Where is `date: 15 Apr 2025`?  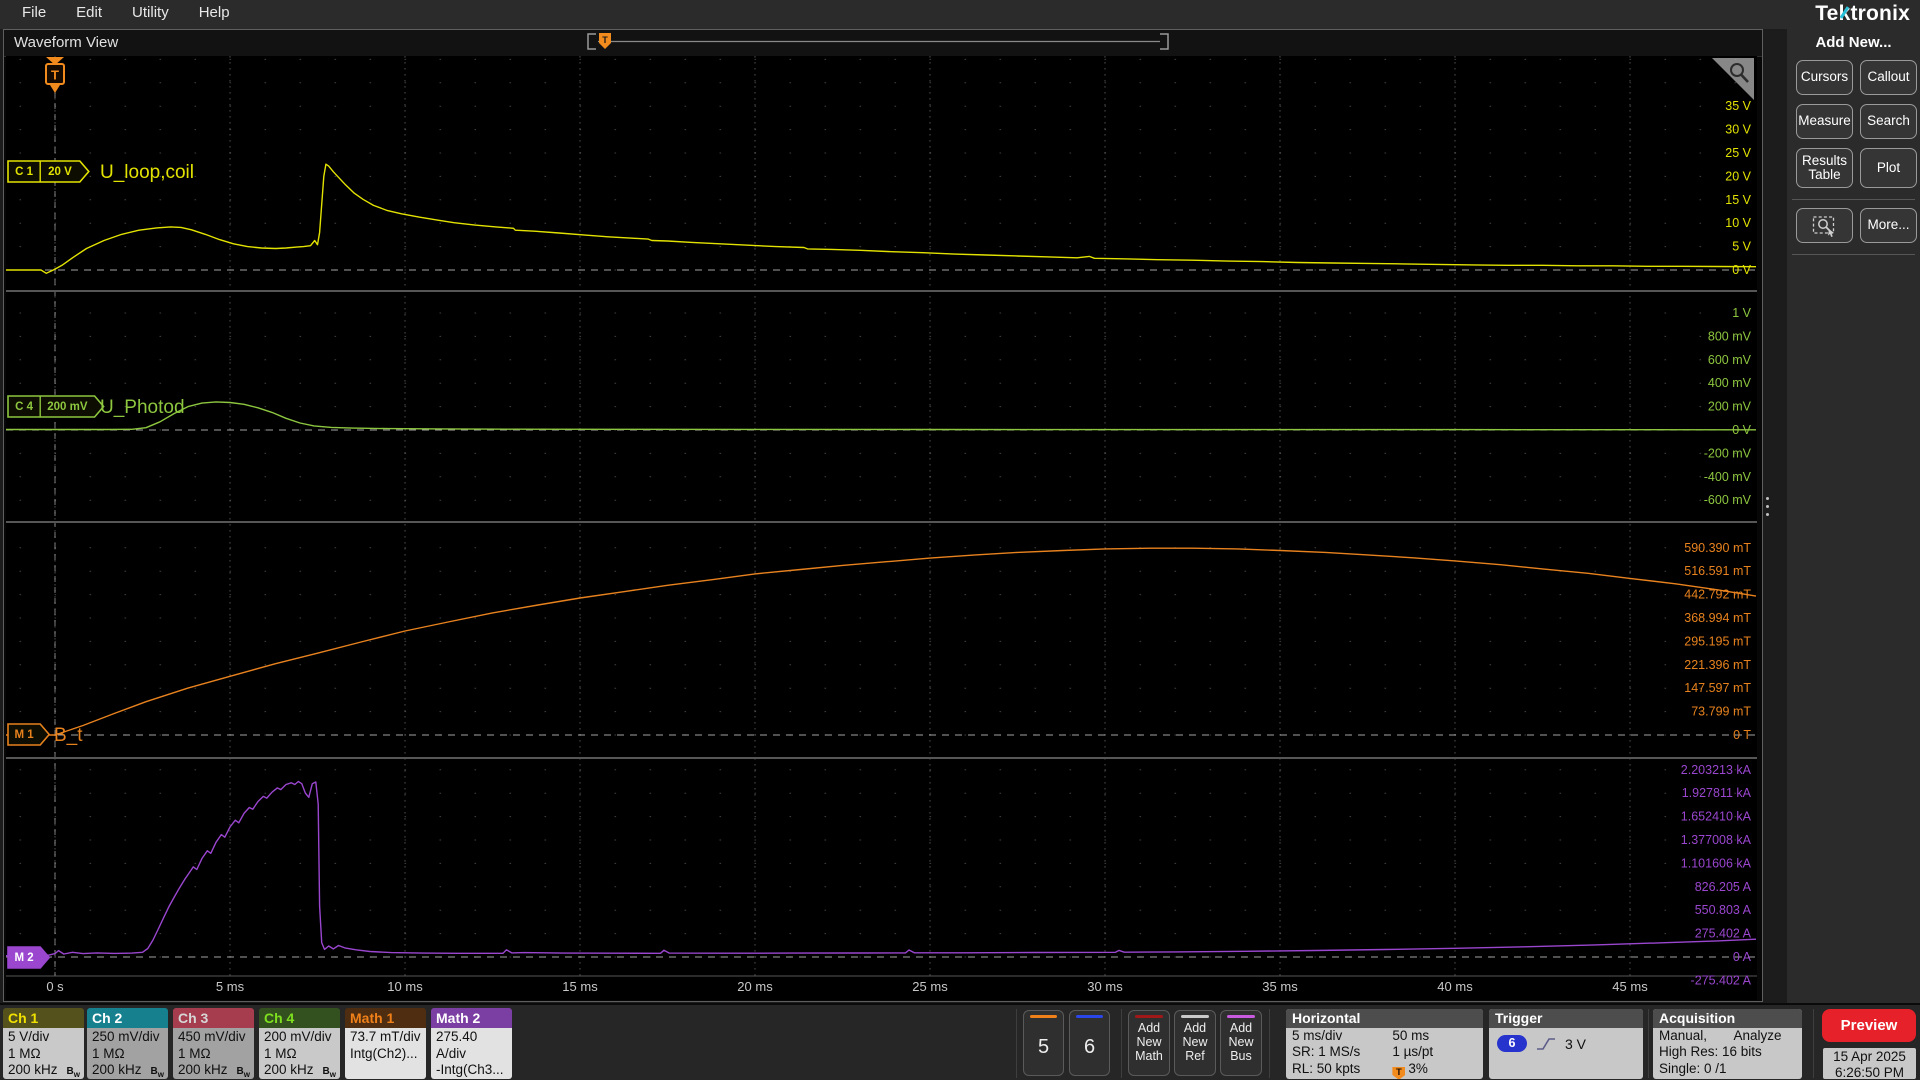 date: 15 Apr 2025 is located at coordinates (1869, 1056).